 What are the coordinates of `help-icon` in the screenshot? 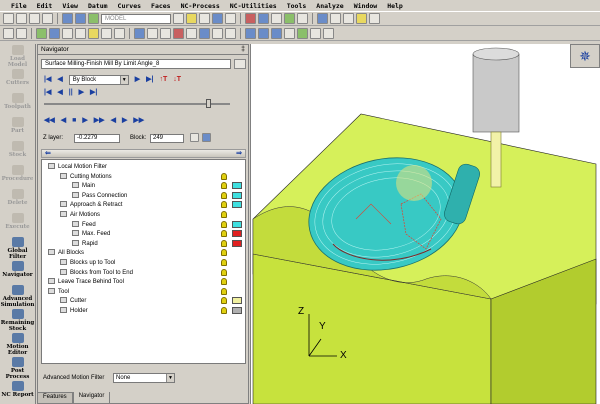 It's located at (374, 18).